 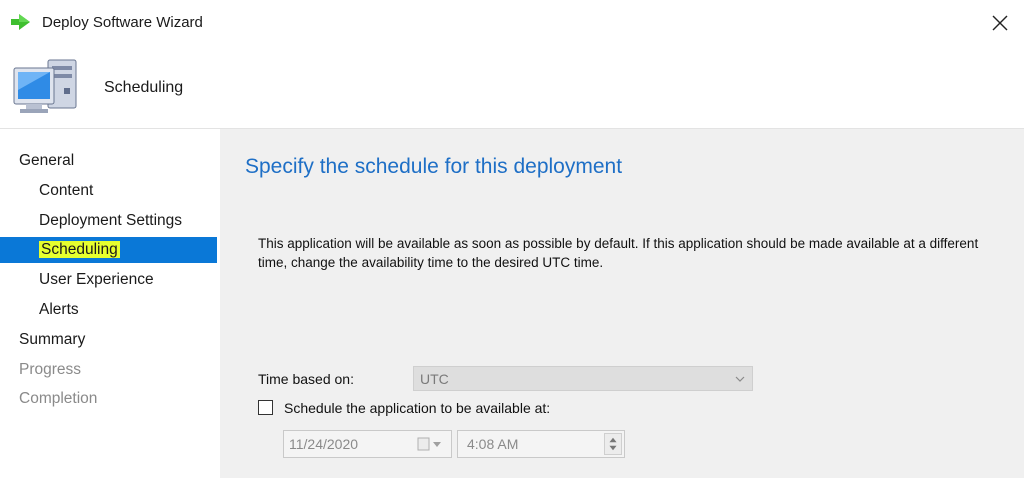 What do you see at coordinates (96, 279) in the screenshot?
I see `sidebar-item-label: User Experience` at bounding box center [96, 279].